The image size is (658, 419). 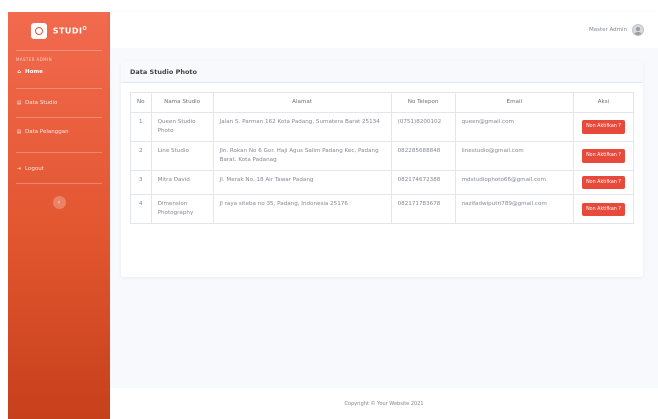 What do you see at coordinates (182, 127) in the screenshot?
I see `cell-nama: Queen Studio Photo` at bounding box center [182, 127].